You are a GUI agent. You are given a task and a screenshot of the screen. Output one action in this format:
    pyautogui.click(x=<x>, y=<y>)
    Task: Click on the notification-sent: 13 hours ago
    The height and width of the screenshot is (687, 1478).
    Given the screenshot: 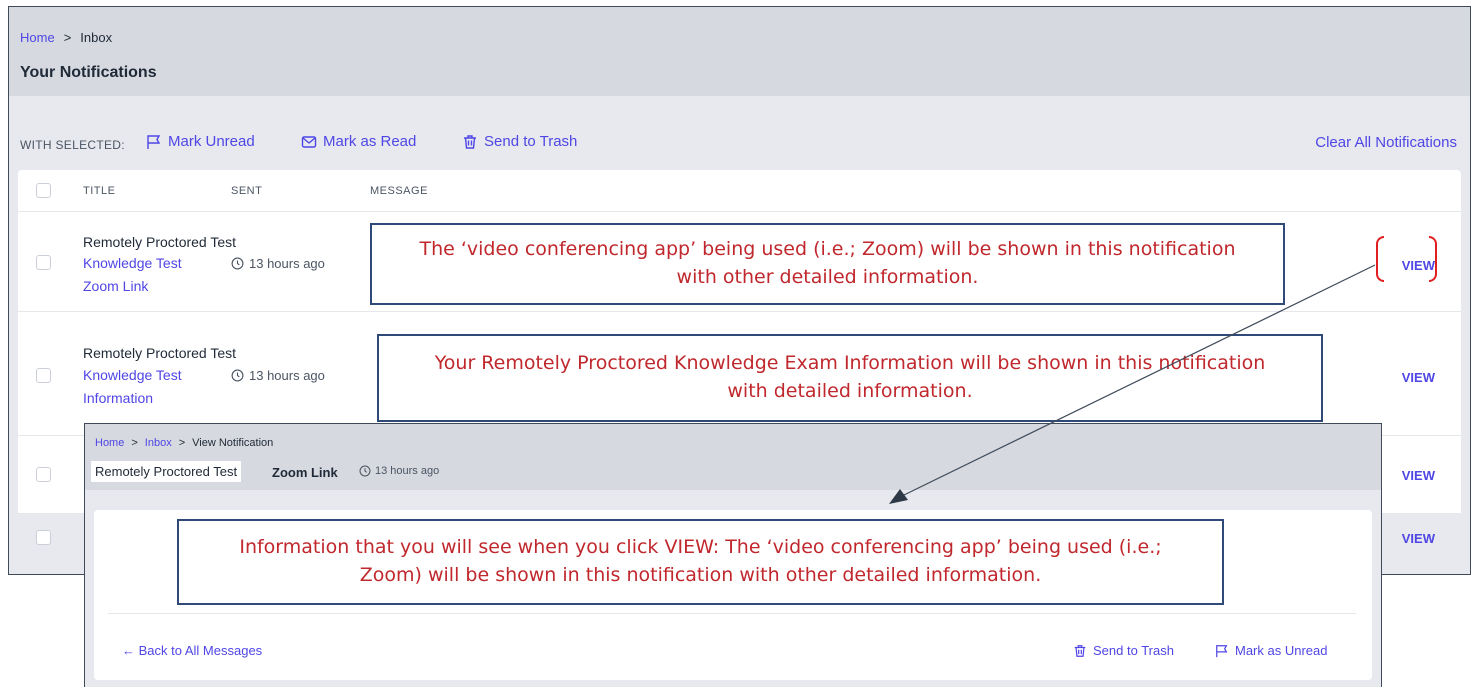 What is the action you would take?
    pyautogui.click(x=399, y=471)
    